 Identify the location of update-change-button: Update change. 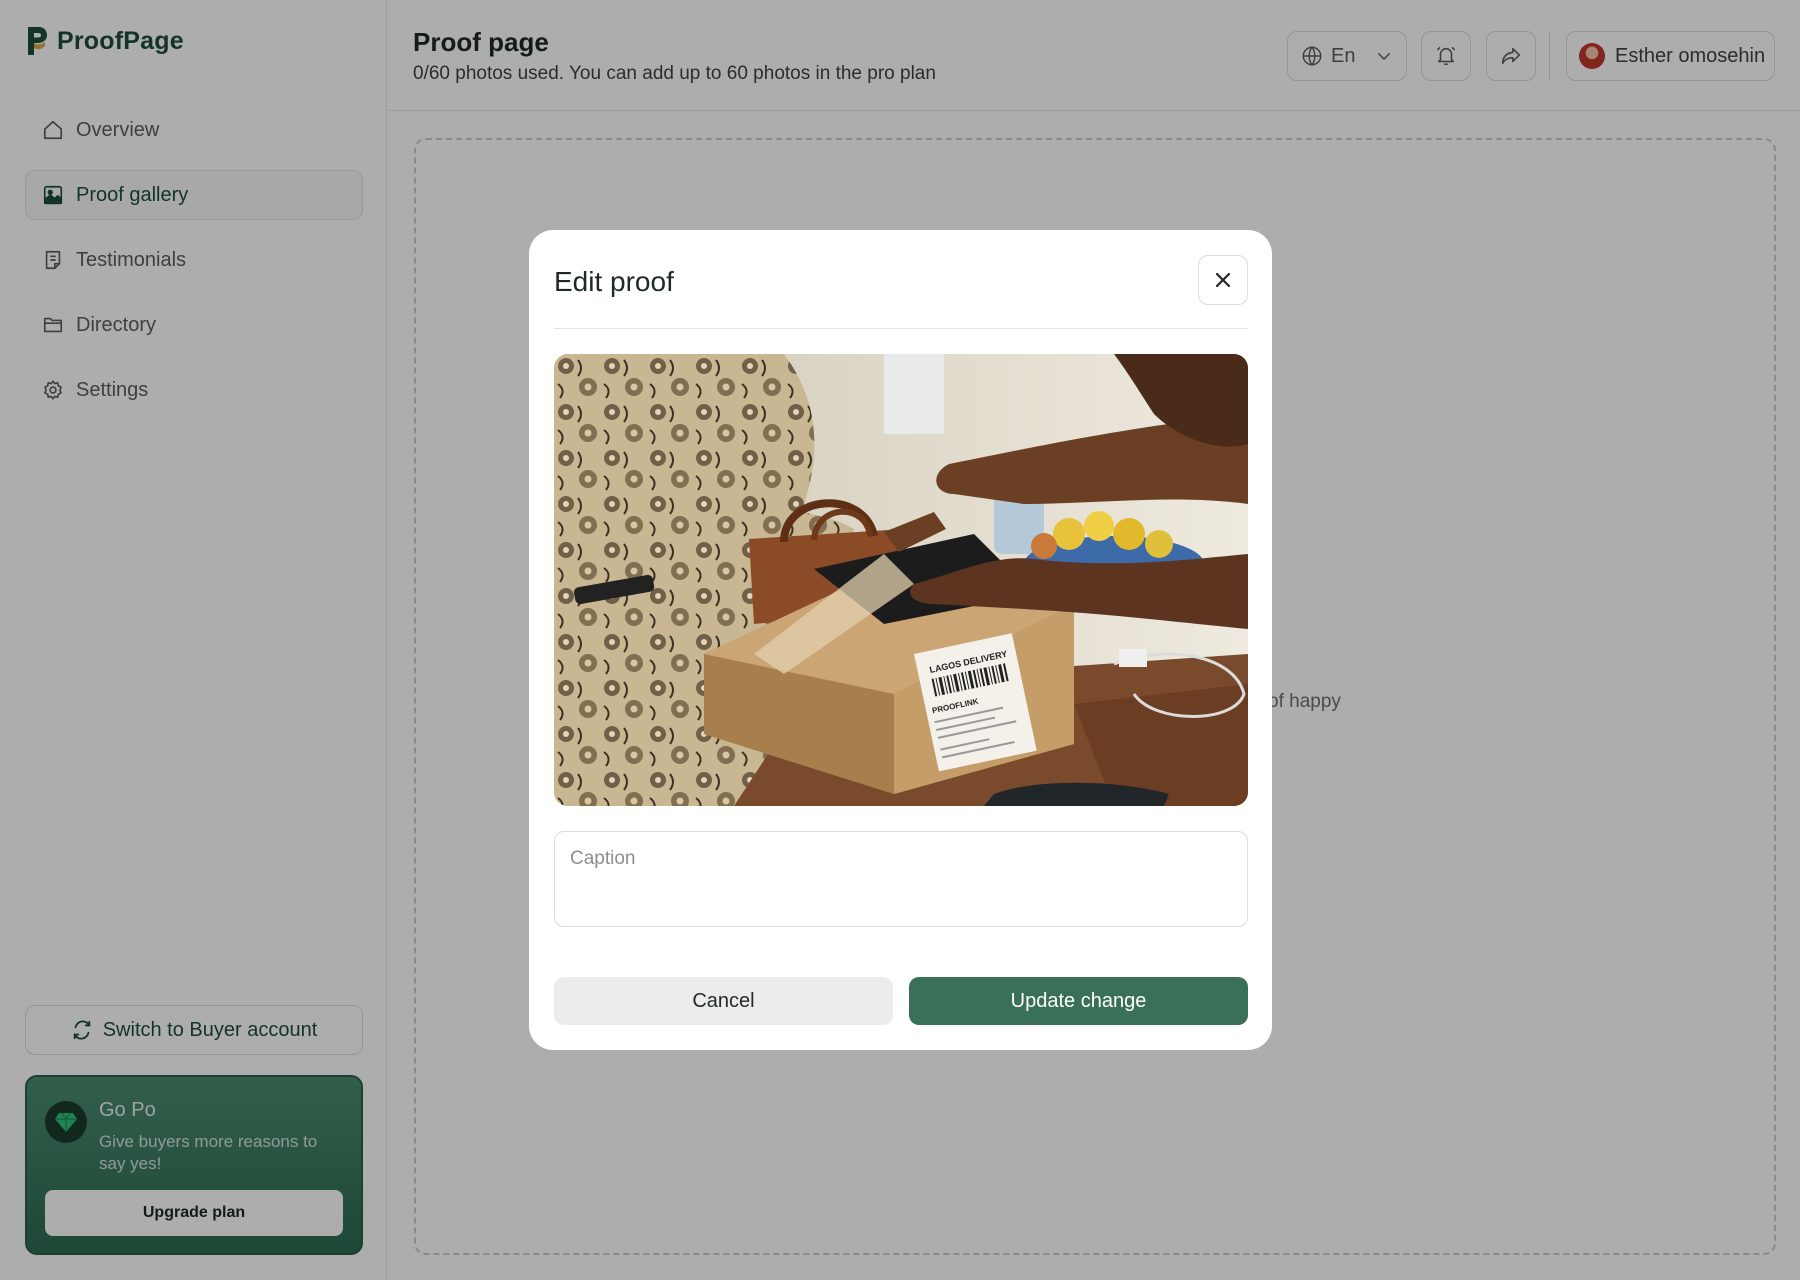
(1078, 1001).